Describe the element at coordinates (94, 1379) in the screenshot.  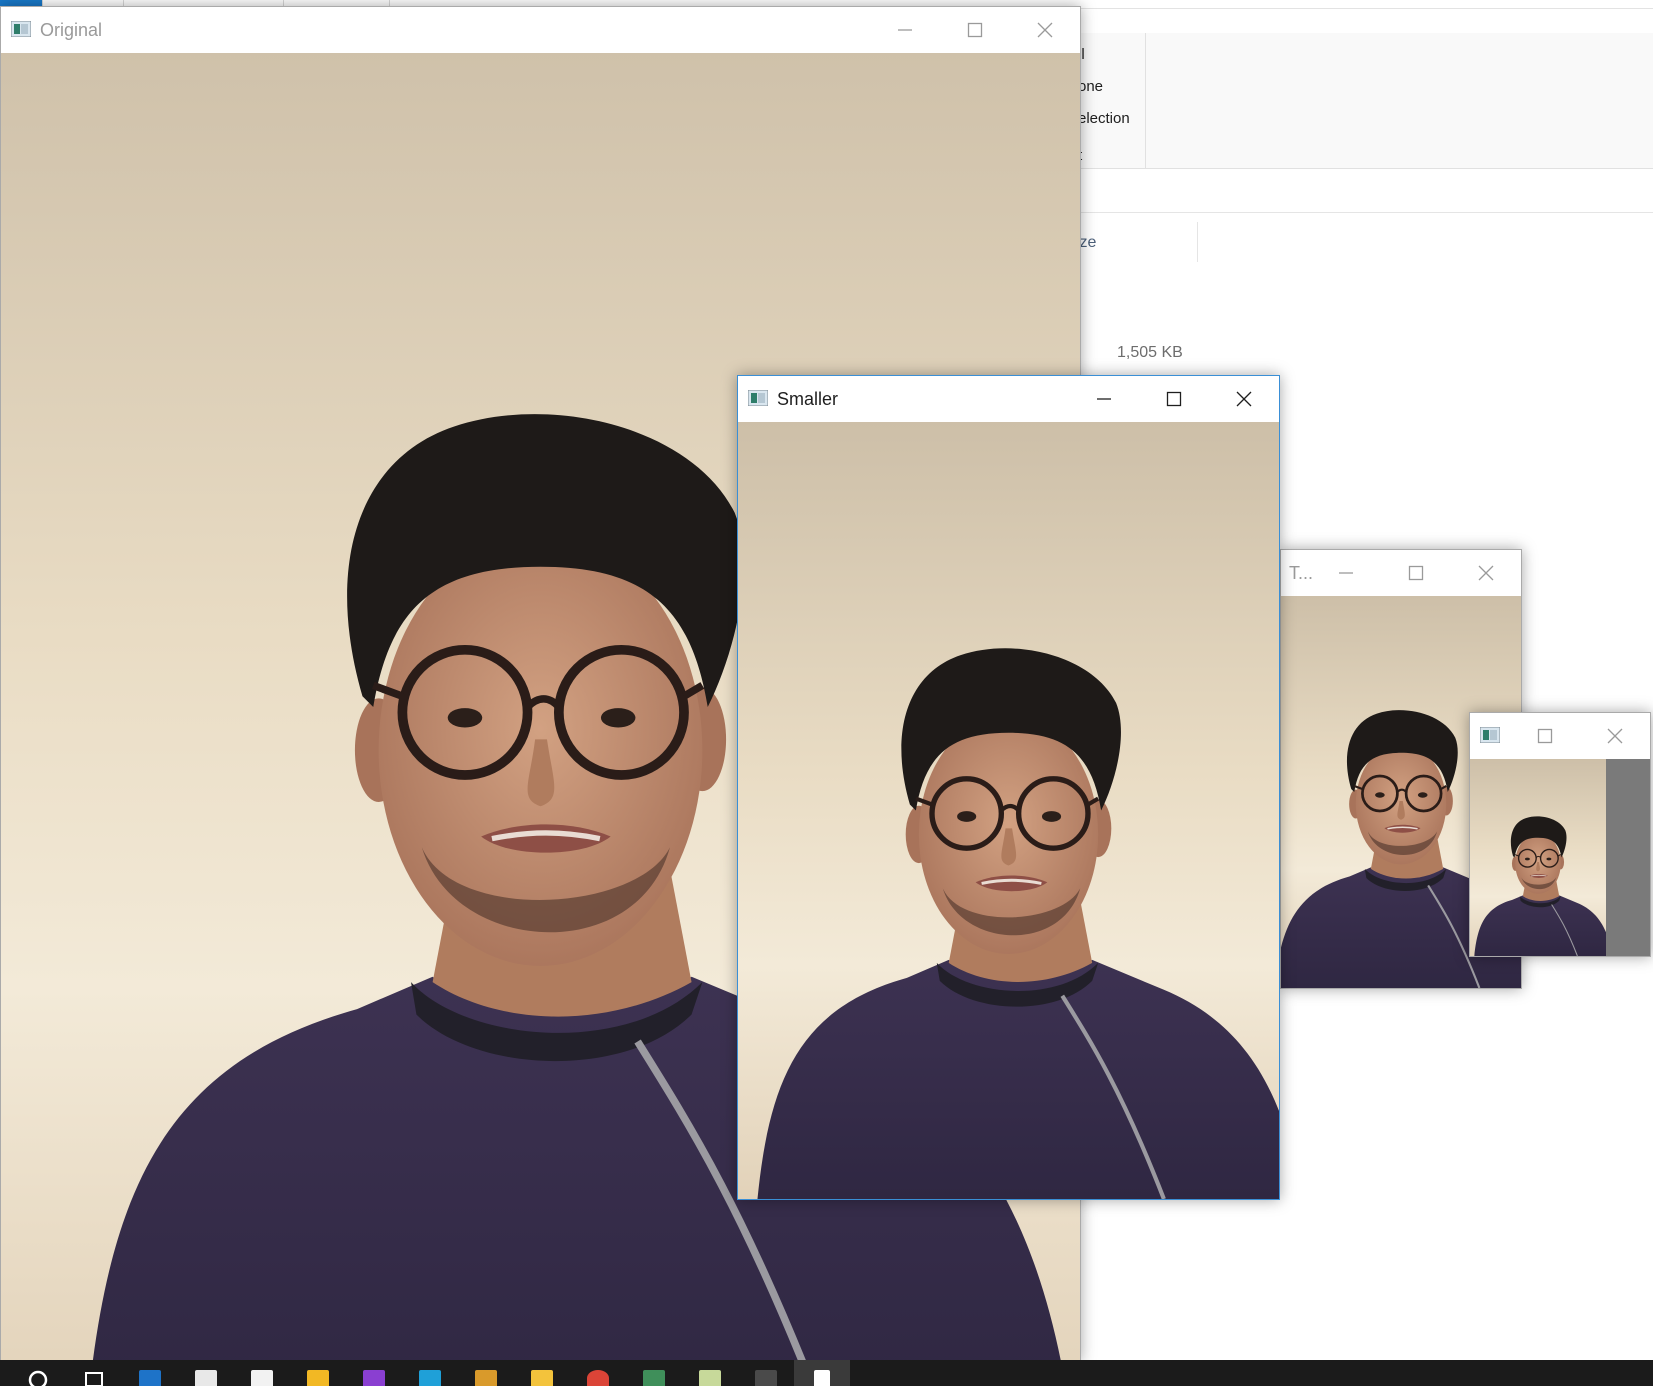
I see `task-view-icon` at that location.